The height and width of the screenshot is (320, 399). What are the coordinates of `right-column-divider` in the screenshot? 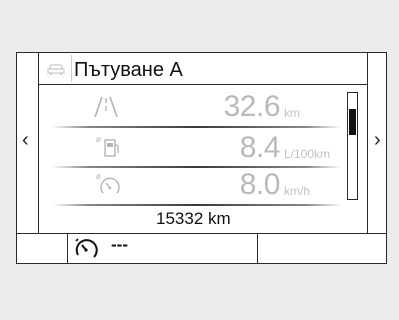 It's located at (367, 143).